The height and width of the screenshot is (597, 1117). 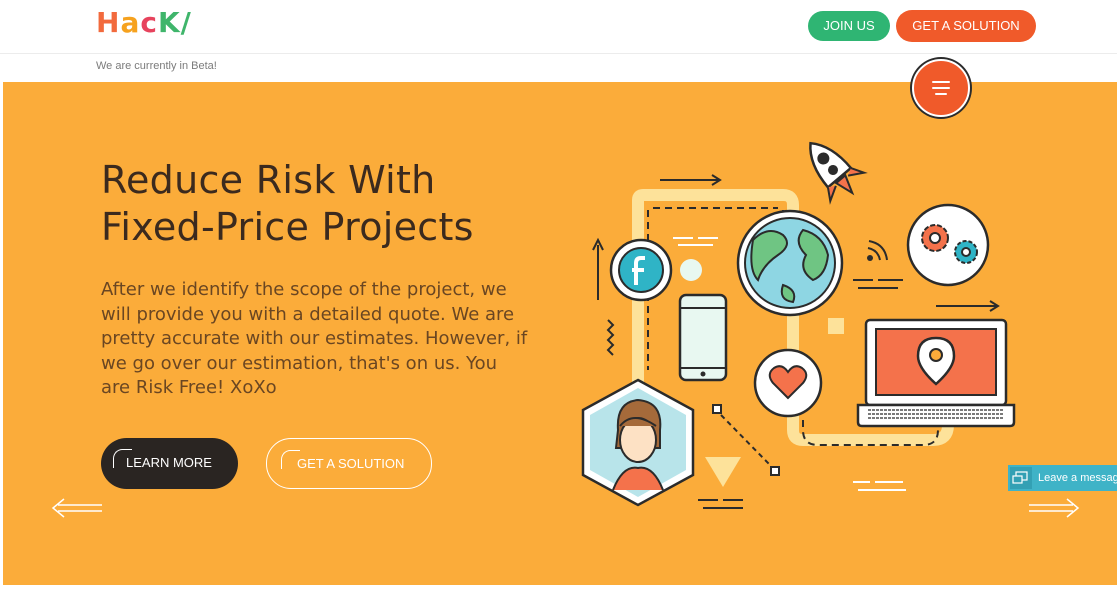 I want to click on leave-message-label: Leave a message, so click(x=1077, y=478).